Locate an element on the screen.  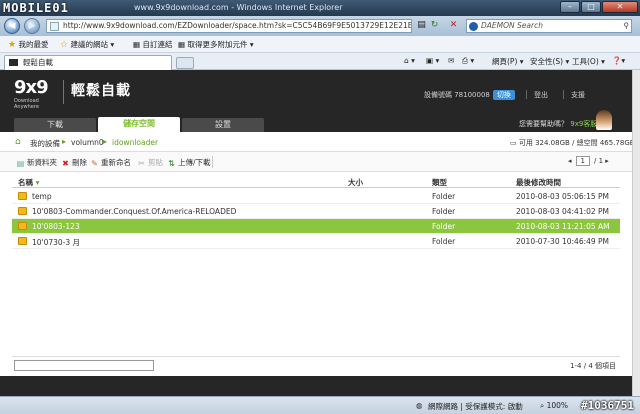
table-header: 名稱 ▾ 大小 類型 最後修改時間 is located at coordinates (316, 181).